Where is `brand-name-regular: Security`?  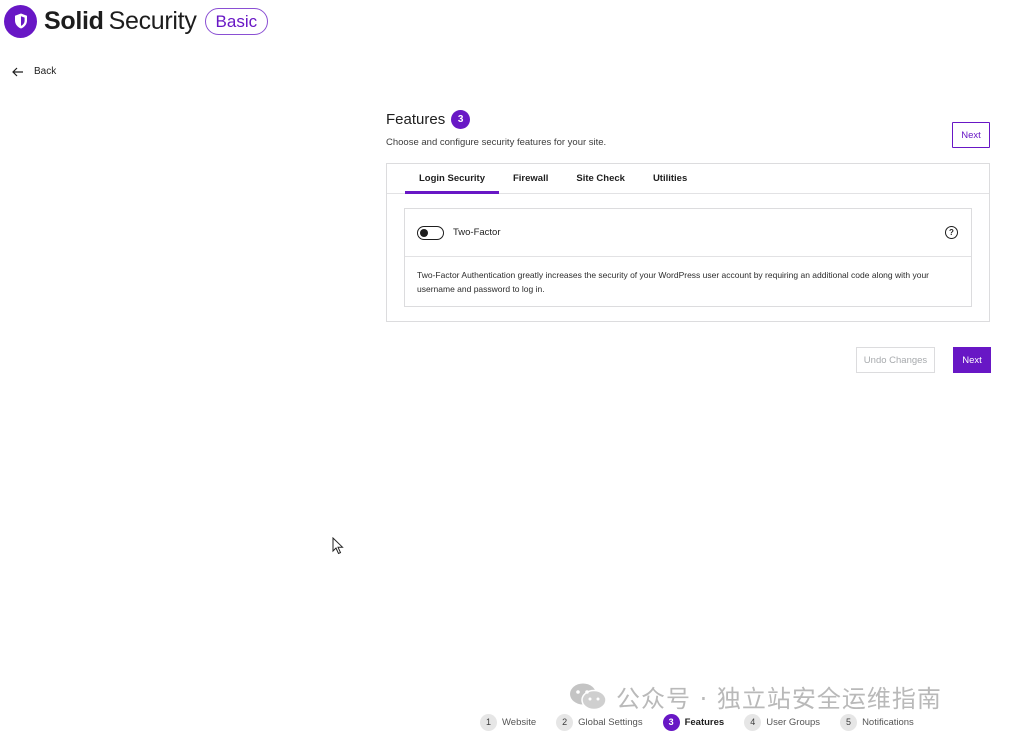 brand-name-regular: Security is located at coordinates (152, 20).